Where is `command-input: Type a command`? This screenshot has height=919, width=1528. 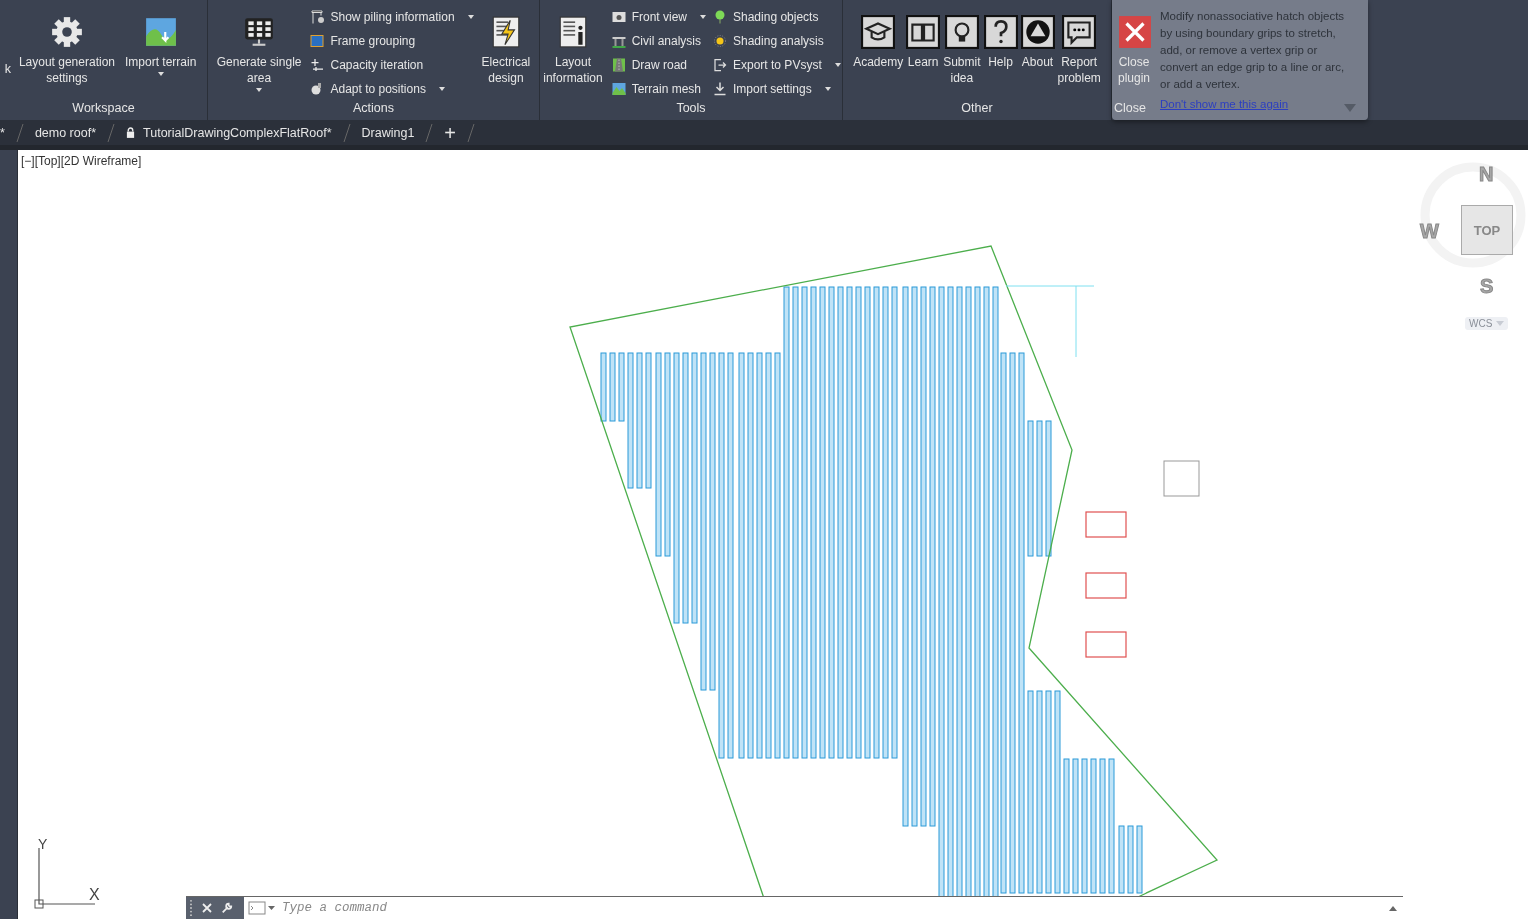 command-input: Type a command is located at coordinates (832, 908).